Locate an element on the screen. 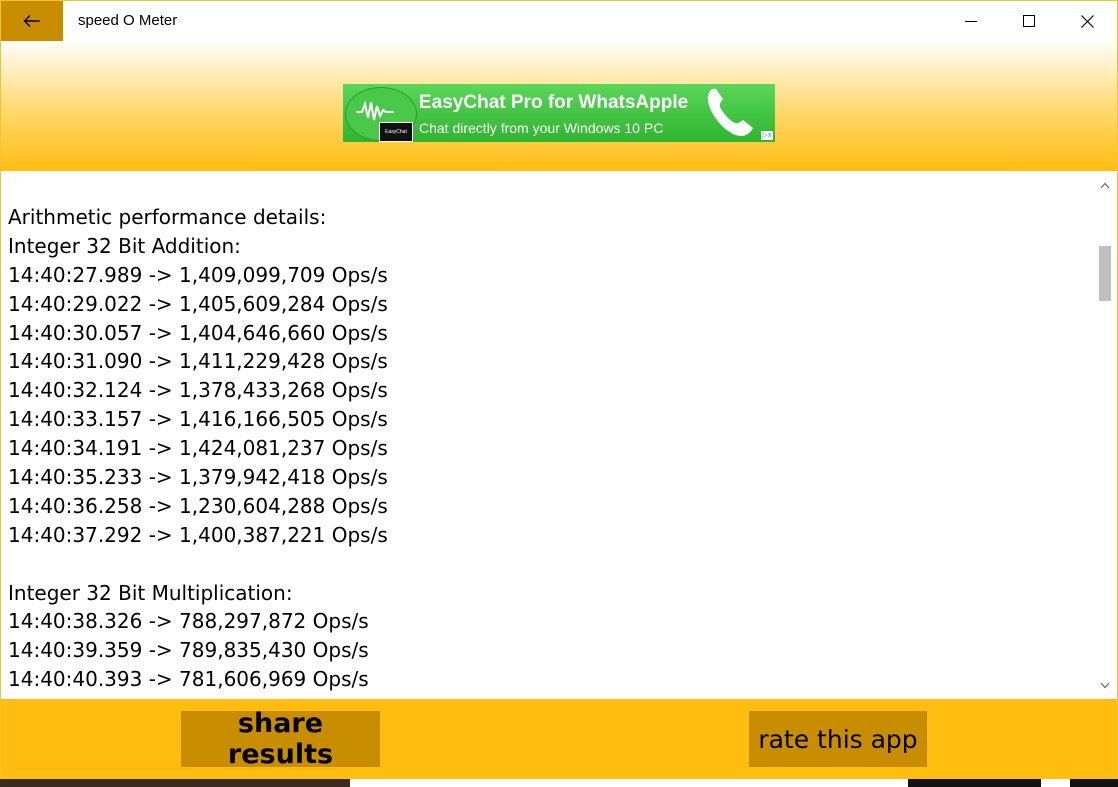 The width and height of the screenshot is (1118, 787). log-line: 14:40:35.233 -> 1,379,942,418 Ops/s is located at coordinates (198, 477).